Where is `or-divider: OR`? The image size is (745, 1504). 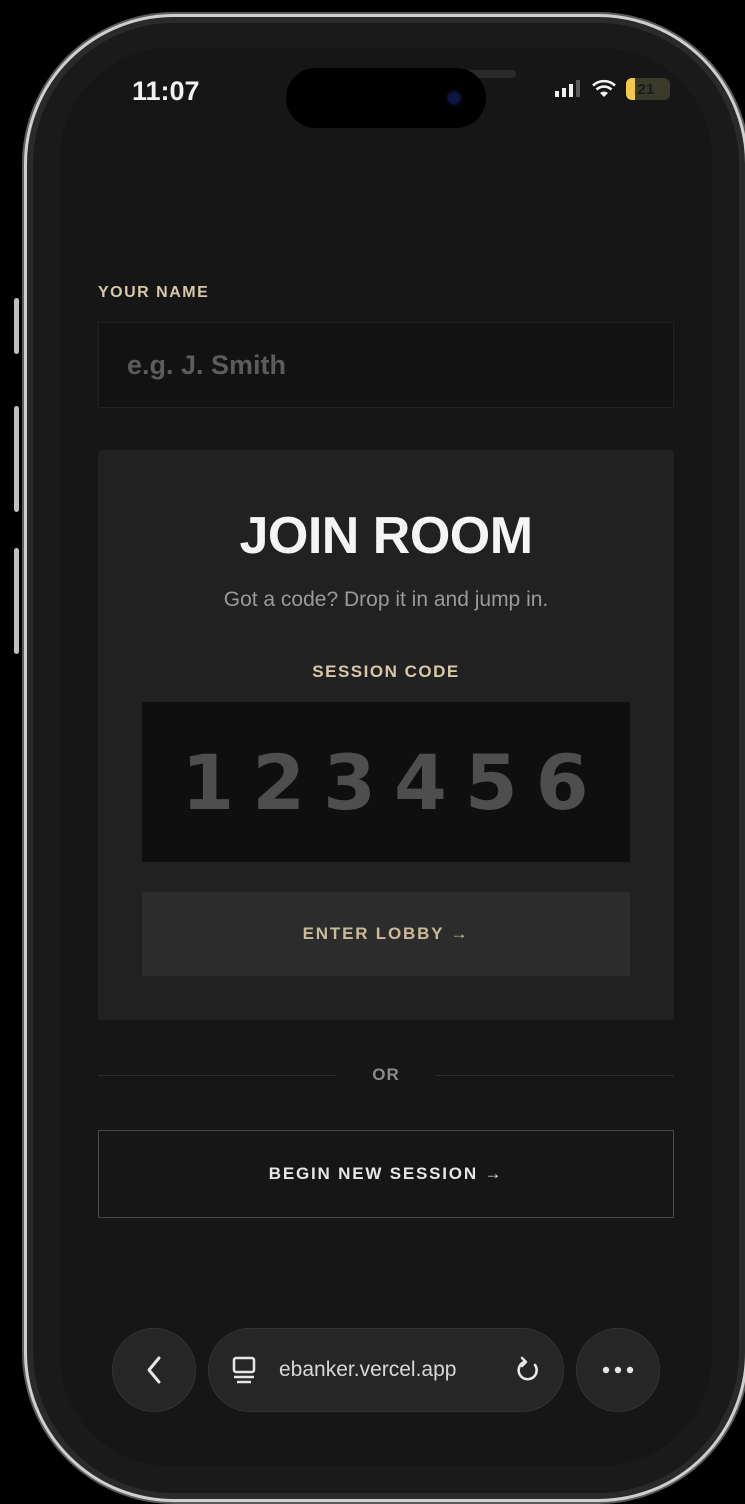
or-divider: OR is located at coordinates (386, 1075).